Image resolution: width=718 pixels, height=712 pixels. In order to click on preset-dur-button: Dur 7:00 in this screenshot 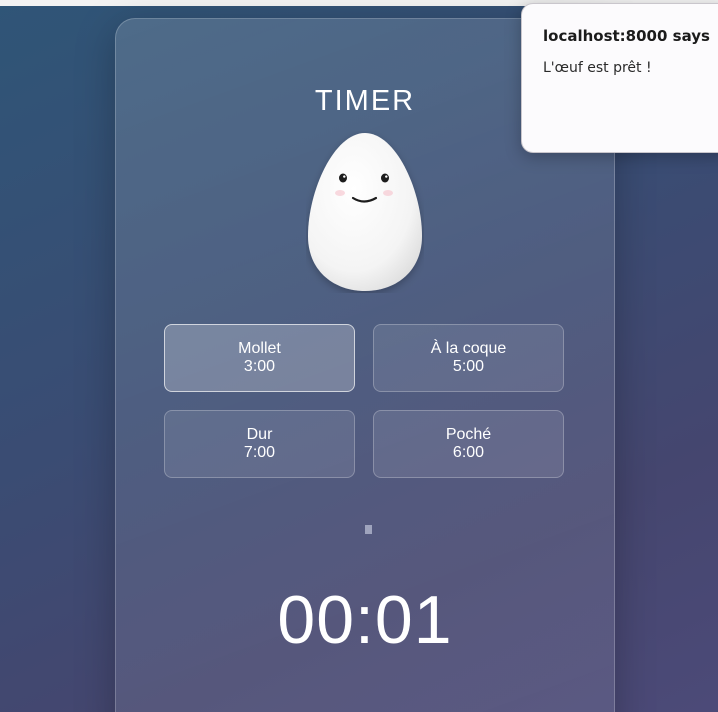, I will do `click(259, 444)`.